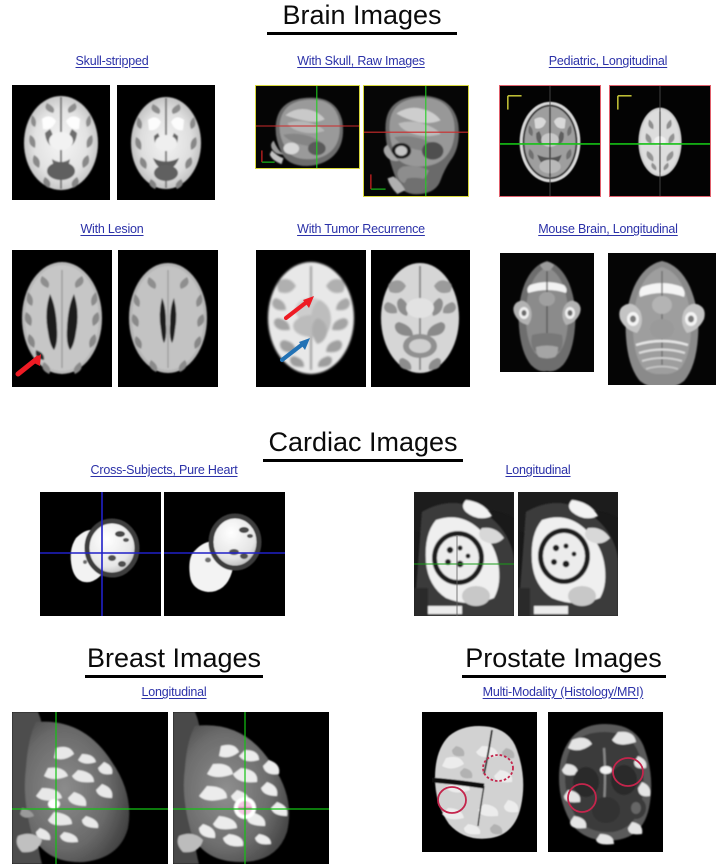 This screenshot has height=865, width=724. Describe the element at coordinates (563, 692) in the screenshot. I see `subtitle-prostate-multimodality: Multi-Modality (Histology/MRI)` at that location.